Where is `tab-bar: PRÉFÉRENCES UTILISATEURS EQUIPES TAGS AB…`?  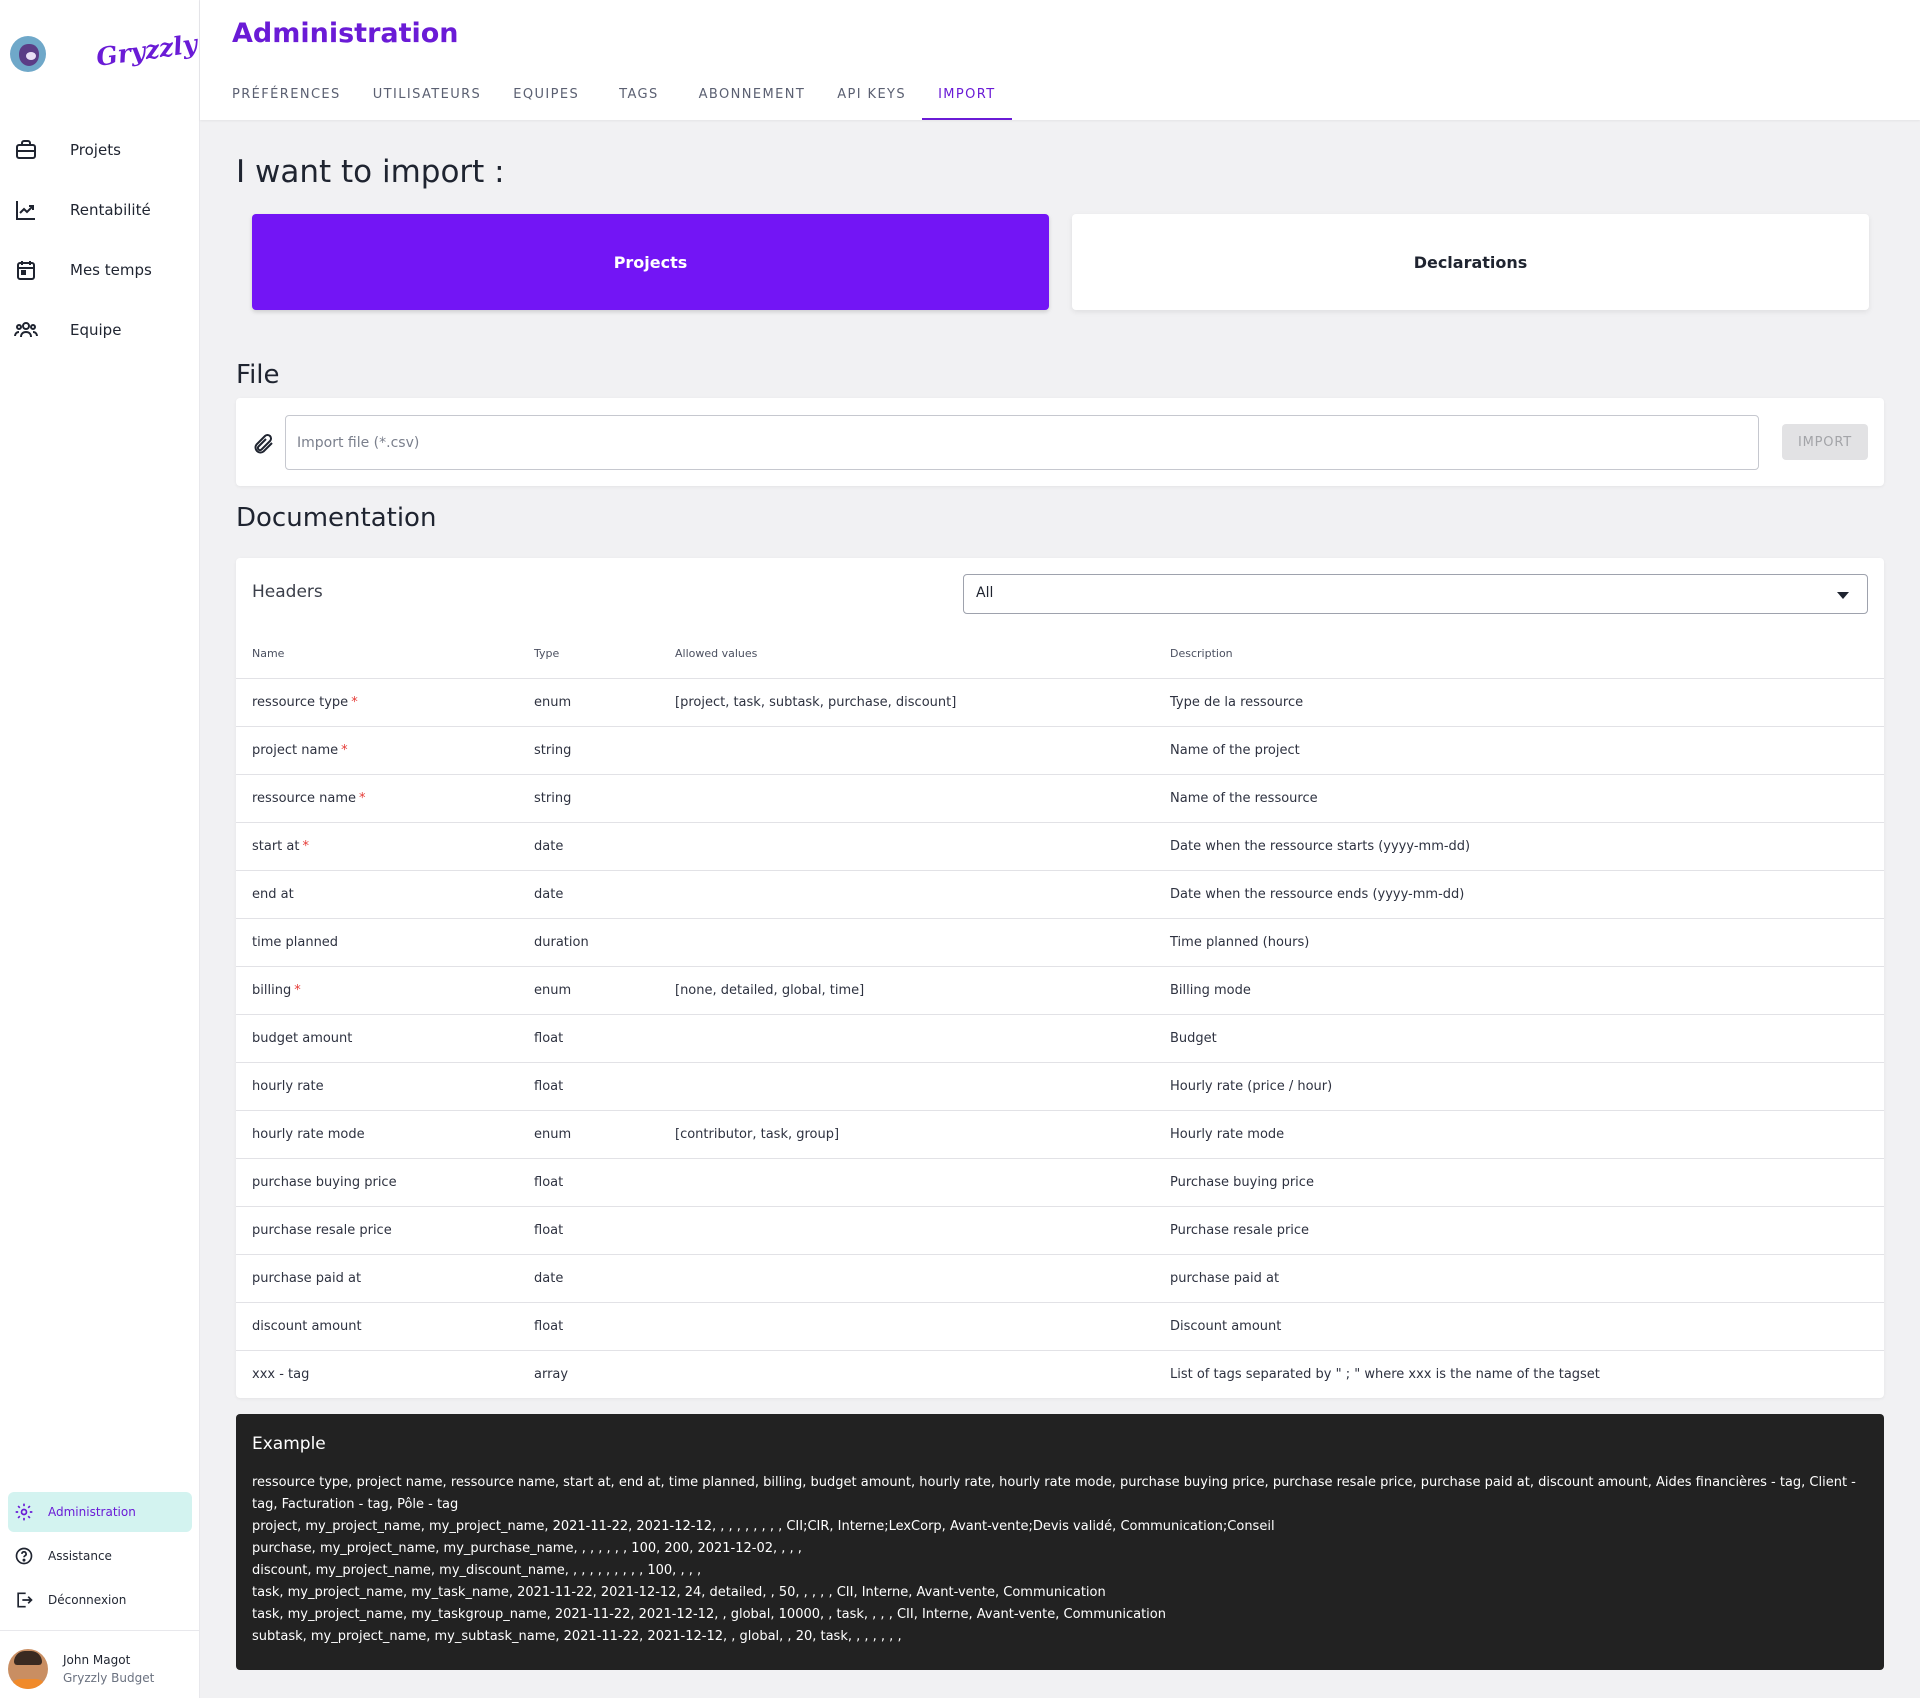
tab-bar: PRÉFÉRENCES UTILISATEURS EQUIPES TAGS AB… is located at coordinates (614, 99).